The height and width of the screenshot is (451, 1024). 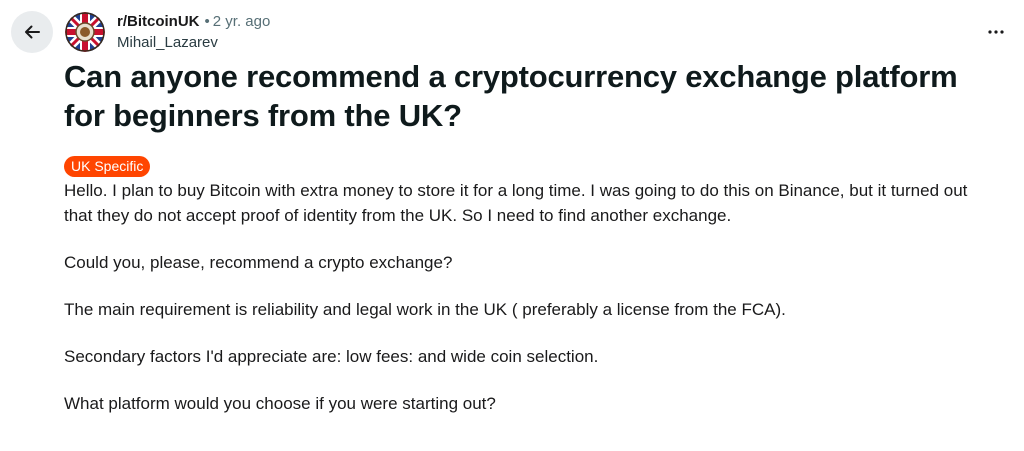 I want to click on post-flair: UK Specific, so click(x=107, y=166).